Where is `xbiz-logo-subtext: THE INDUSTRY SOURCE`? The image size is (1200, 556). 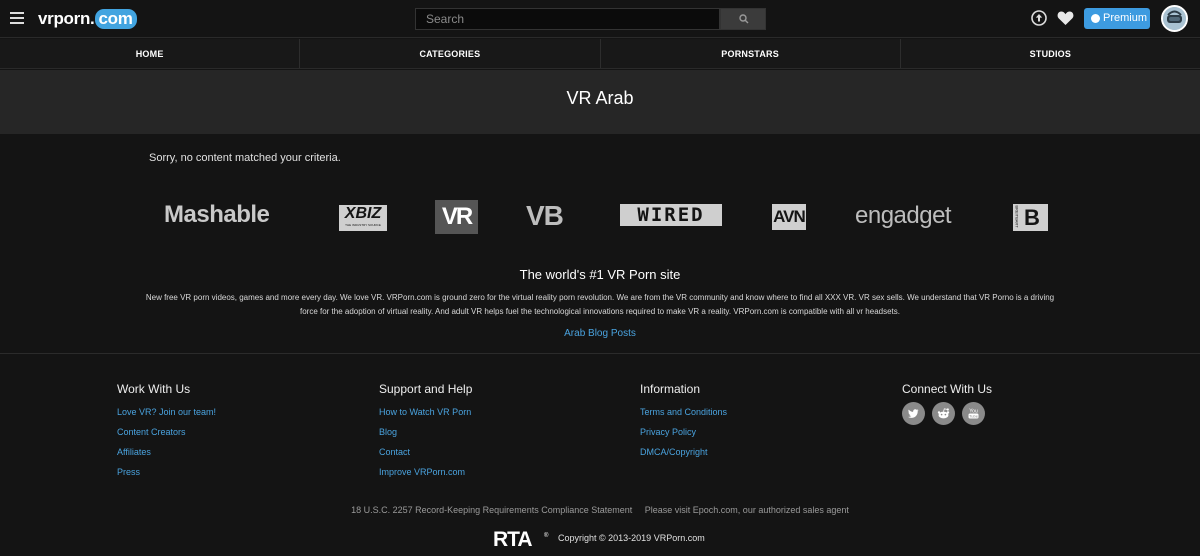
xbiz-logo-subtext: THE INDUSTRY SOURCE is located at coordinates (363, 225).